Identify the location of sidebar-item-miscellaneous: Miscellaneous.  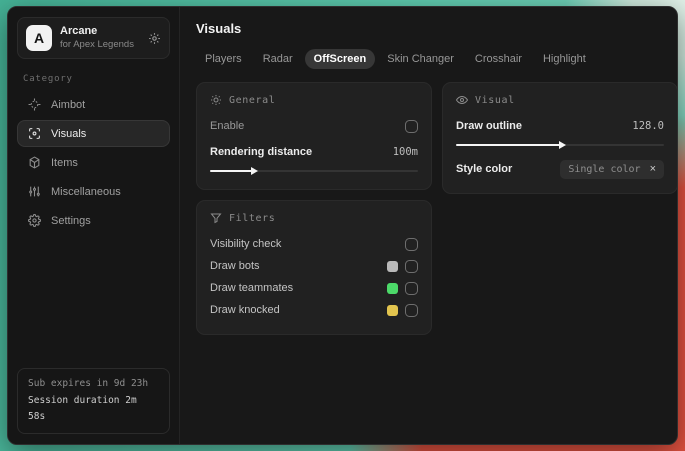
(93, 191).